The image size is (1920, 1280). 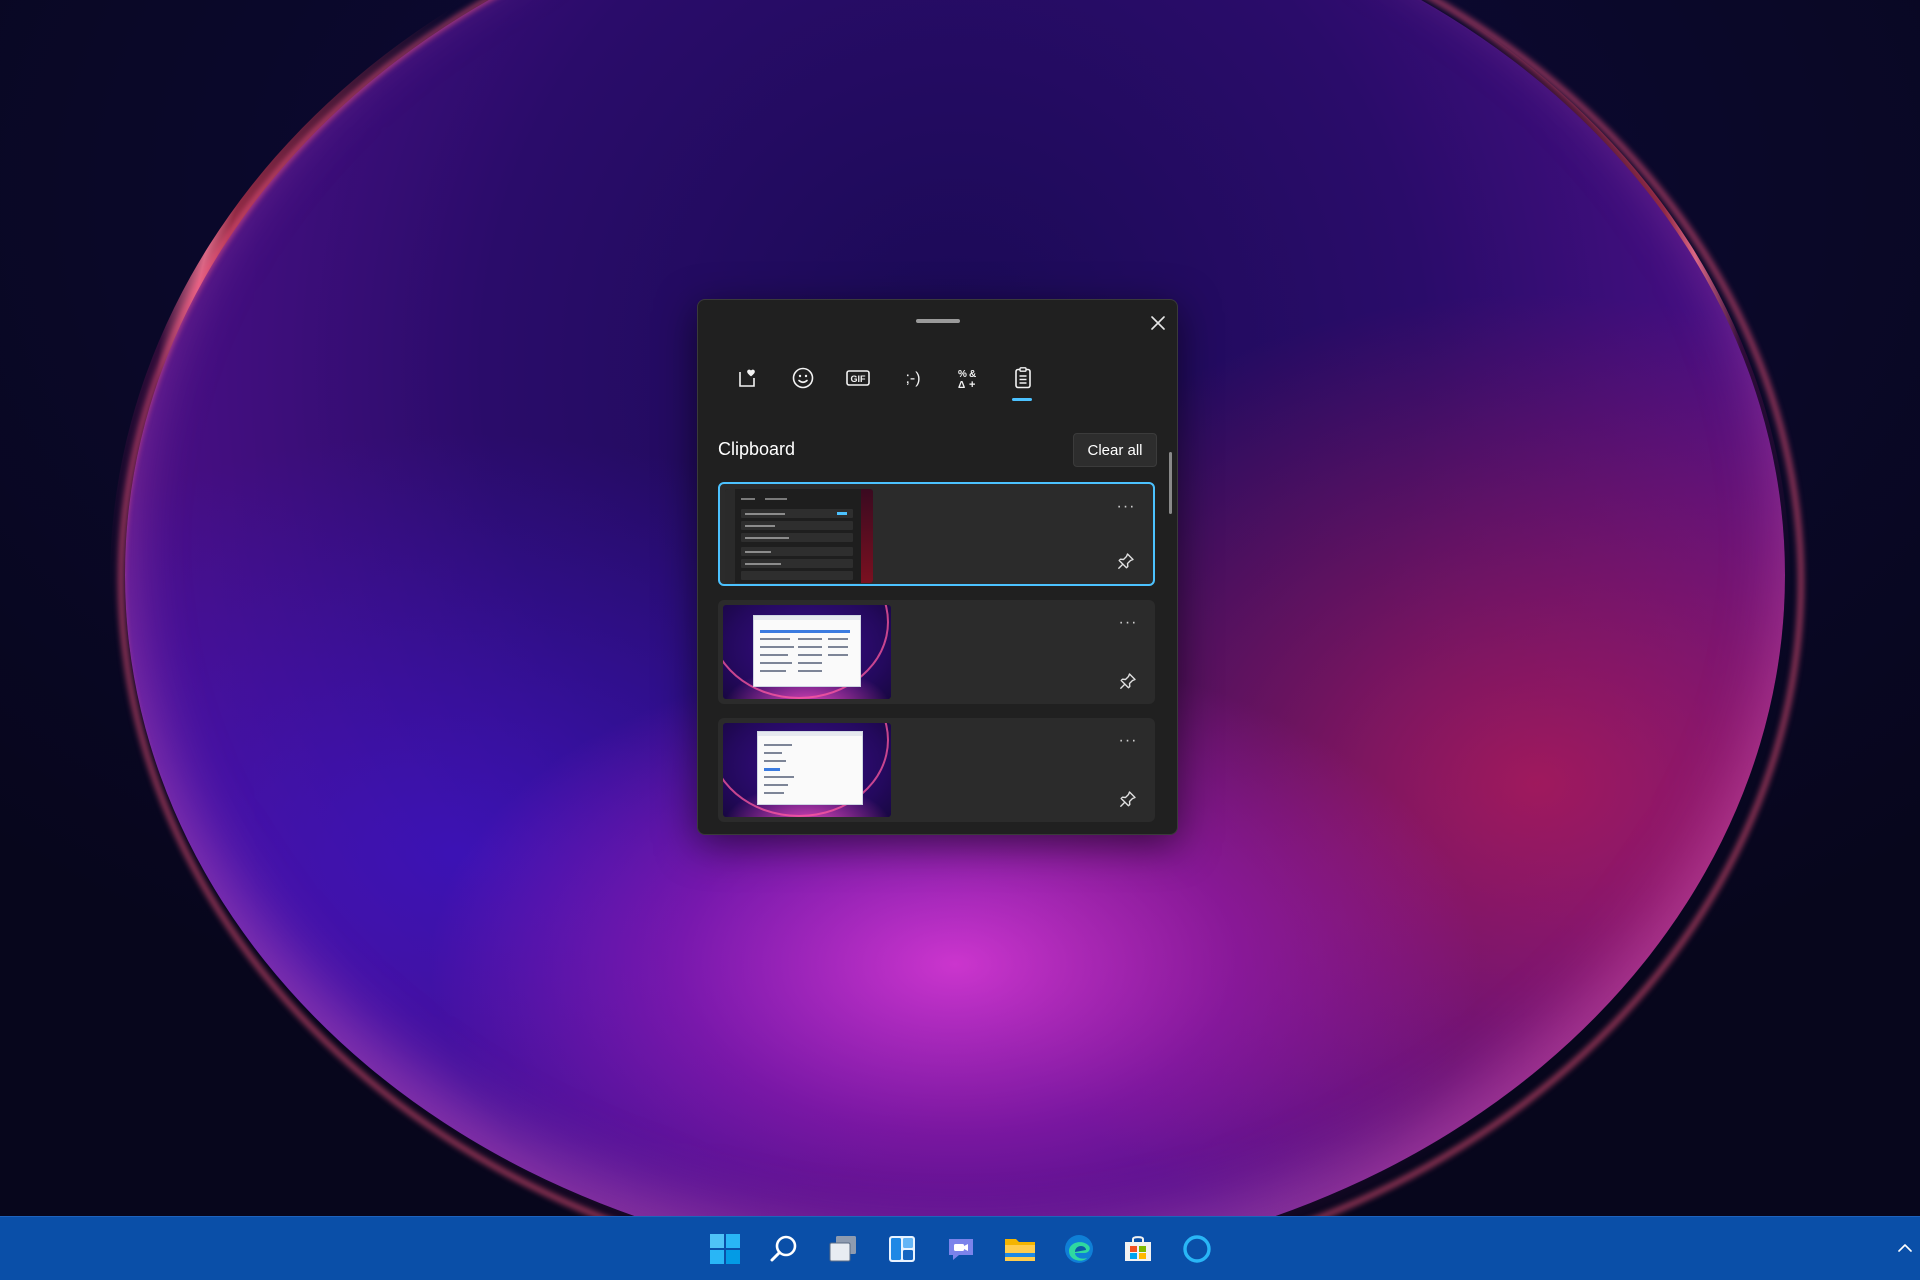 I want to click on widgets-icon, so click(x=901, y=1249).